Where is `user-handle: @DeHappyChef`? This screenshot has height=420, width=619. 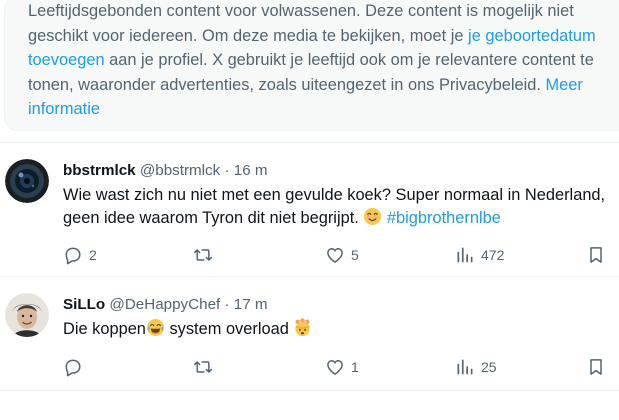 user-handle: @DeHappyChef is located at coordinates (164, 304).